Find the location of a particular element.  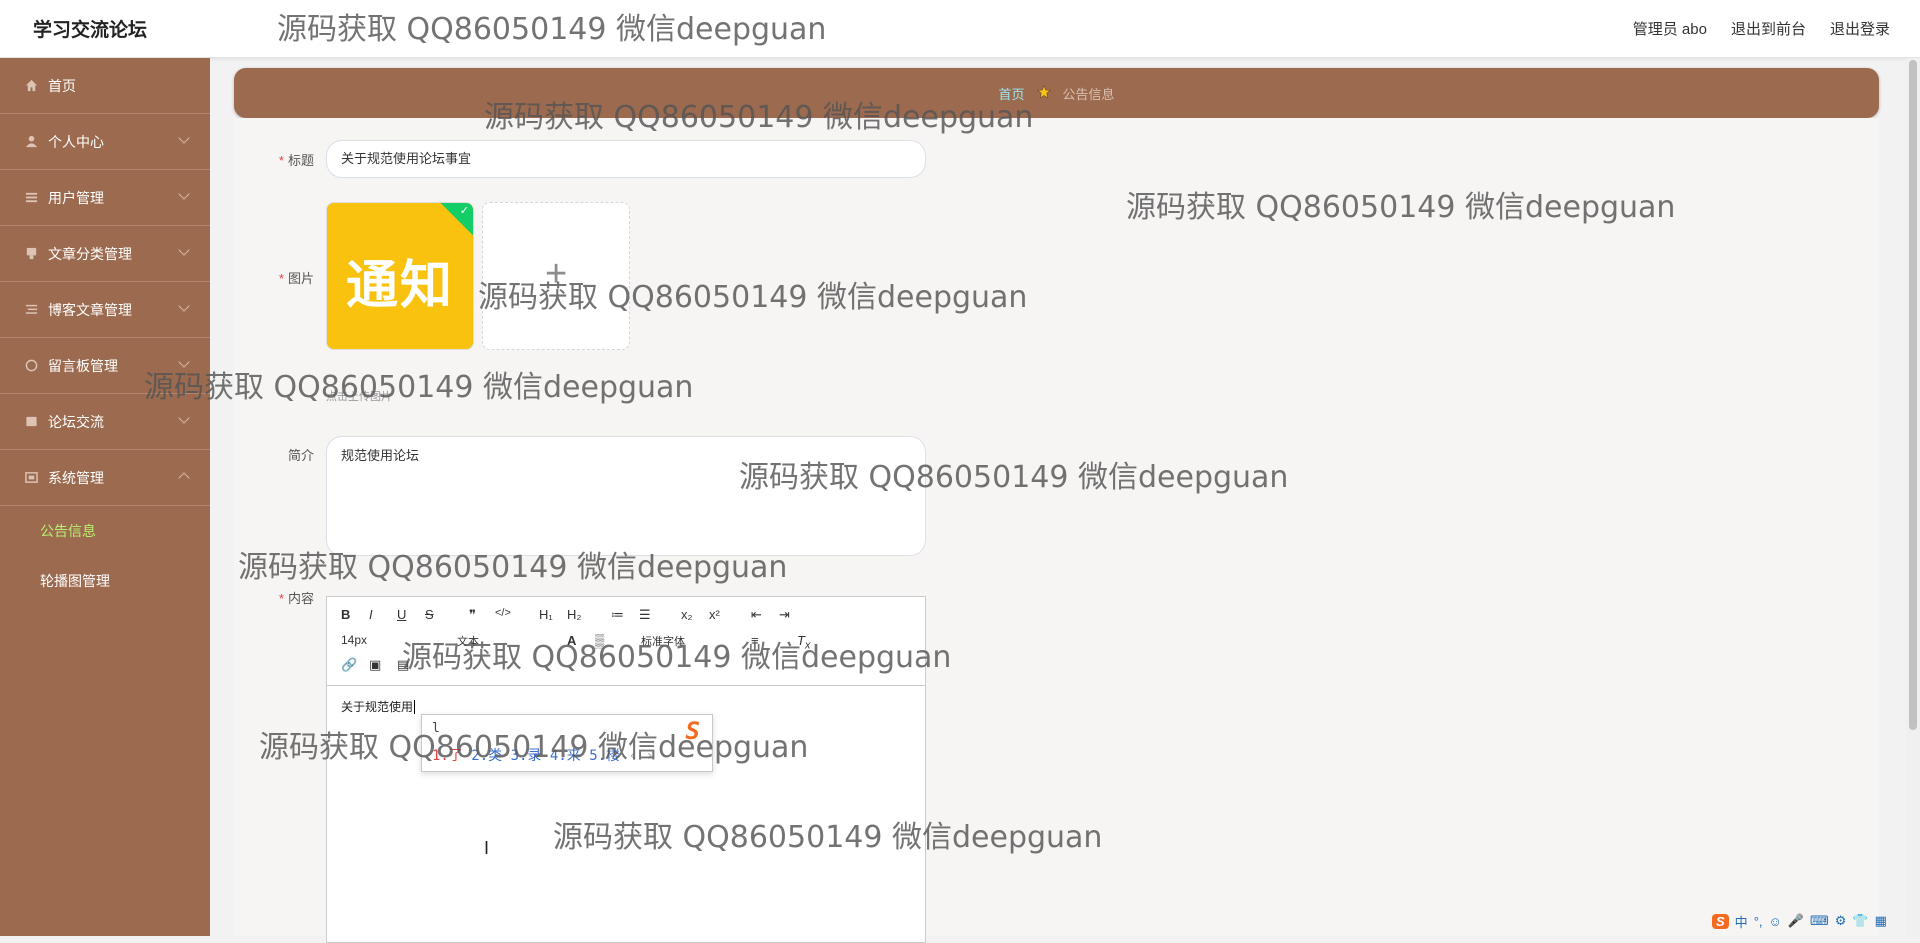

strike-button: S is located at coordinates (429, 614).